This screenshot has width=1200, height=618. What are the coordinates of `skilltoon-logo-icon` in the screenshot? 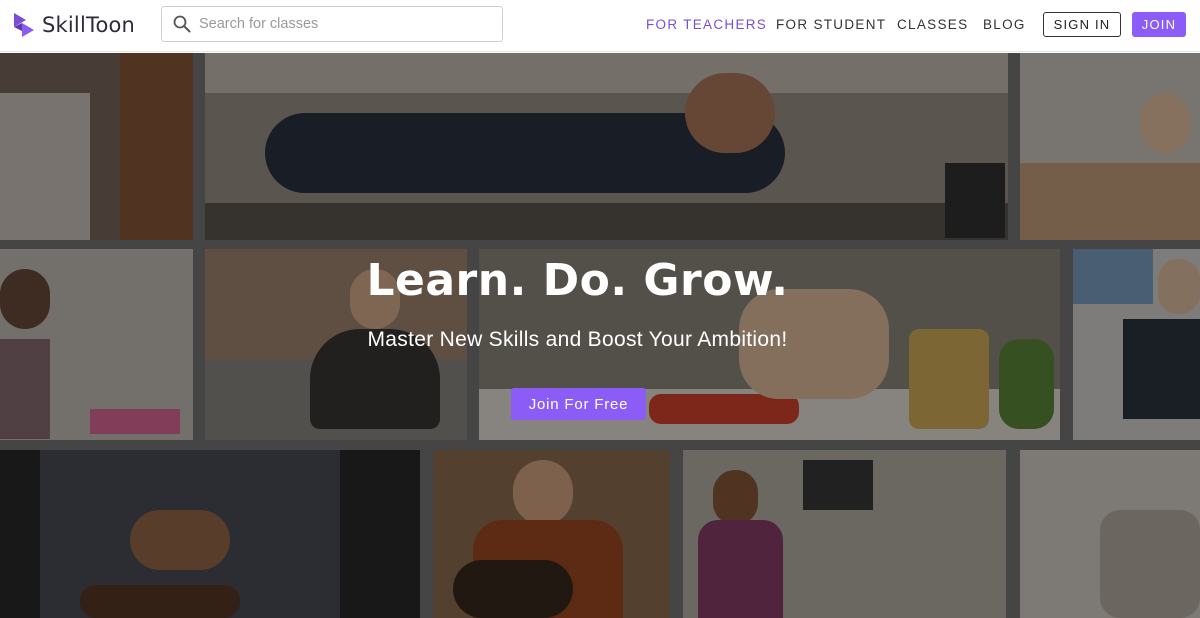 It's located at (24, 25).